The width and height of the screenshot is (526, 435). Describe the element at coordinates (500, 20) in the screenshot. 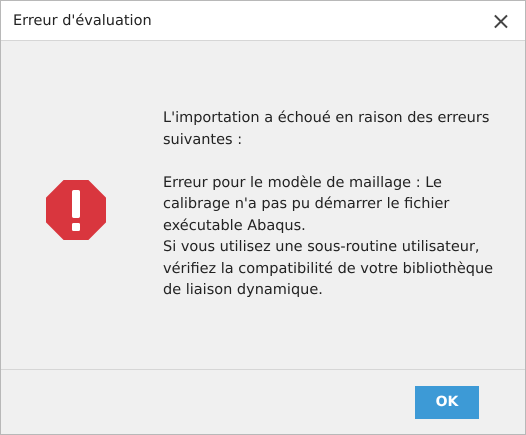

I see `close-button: ×` at that location.